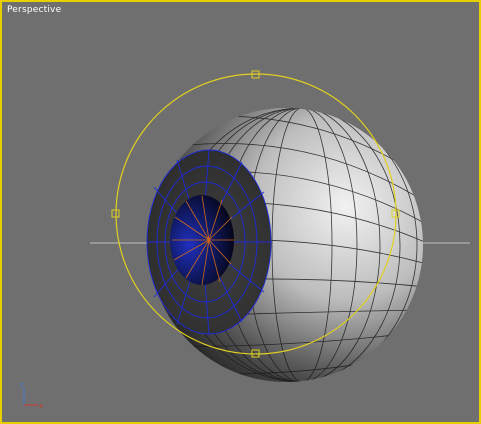  Describe the element at coordinates (31, 395) in the screenshot. I see `axis-tripod: z x` at that location.